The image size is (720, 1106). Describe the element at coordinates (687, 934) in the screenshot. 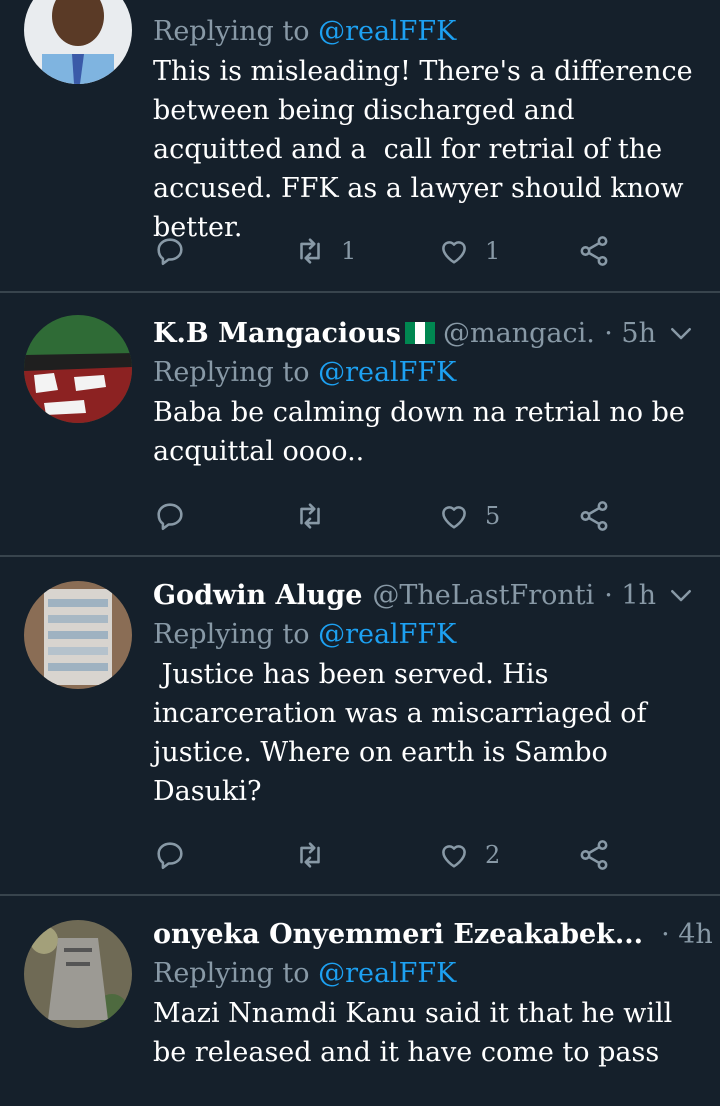

I see `timestamp: · 4h` at that location.